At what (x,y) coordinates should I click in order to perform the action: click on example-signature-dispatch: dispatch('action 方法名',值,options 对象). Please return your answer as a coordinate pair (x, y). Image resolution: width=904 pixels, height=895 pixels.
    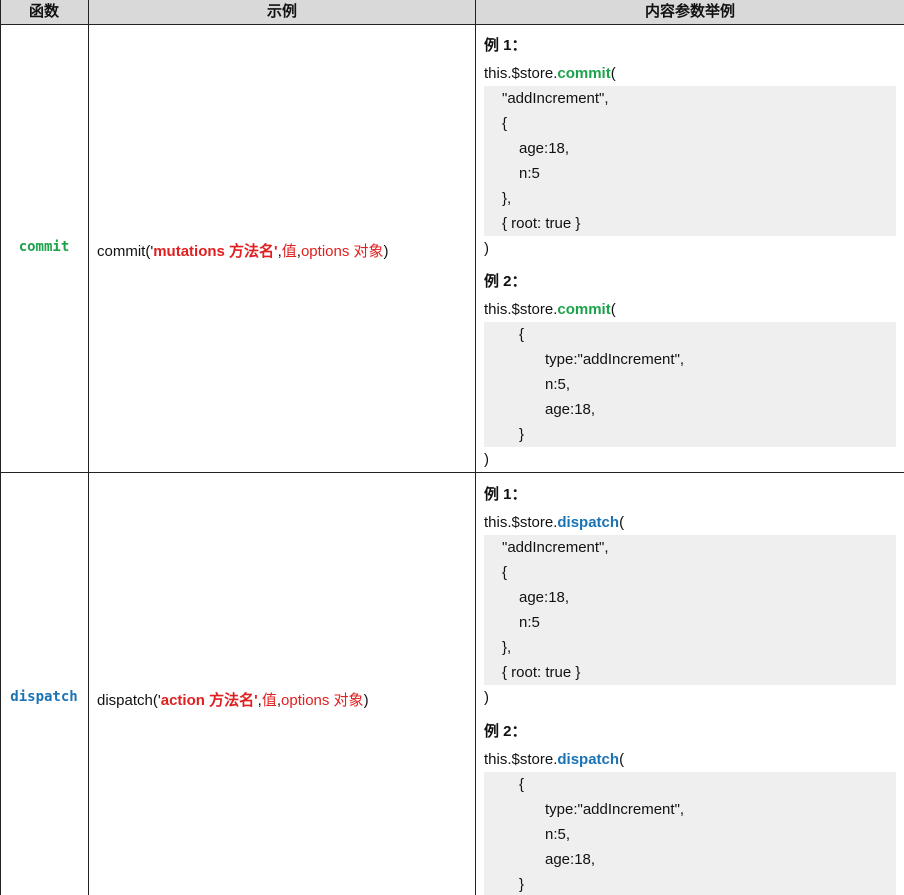
    Looking at the image, I should click on (233, 699).